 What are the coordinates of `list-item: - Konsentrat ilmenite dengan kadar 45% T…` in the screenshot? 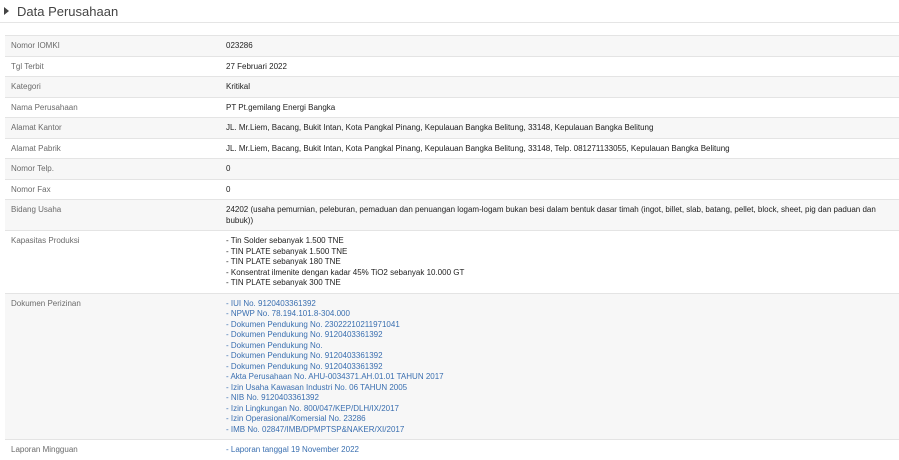 It's located at (345, 272).